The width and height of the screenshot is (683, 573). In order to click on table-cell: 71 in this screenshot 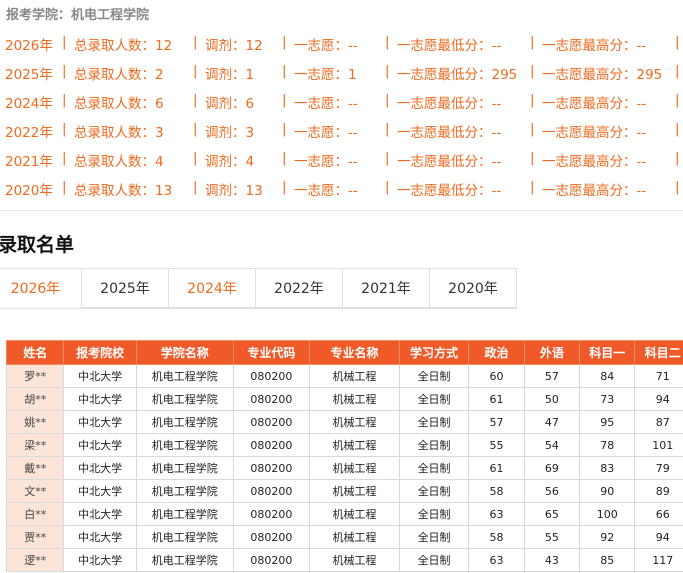, I will do `click(658, 376)`.